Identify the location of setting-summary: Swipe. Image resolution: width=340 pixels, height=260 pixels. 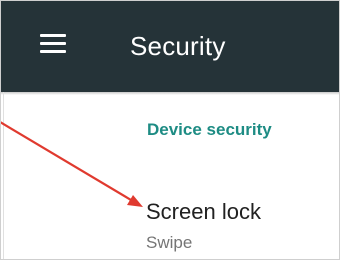
(169, 242).